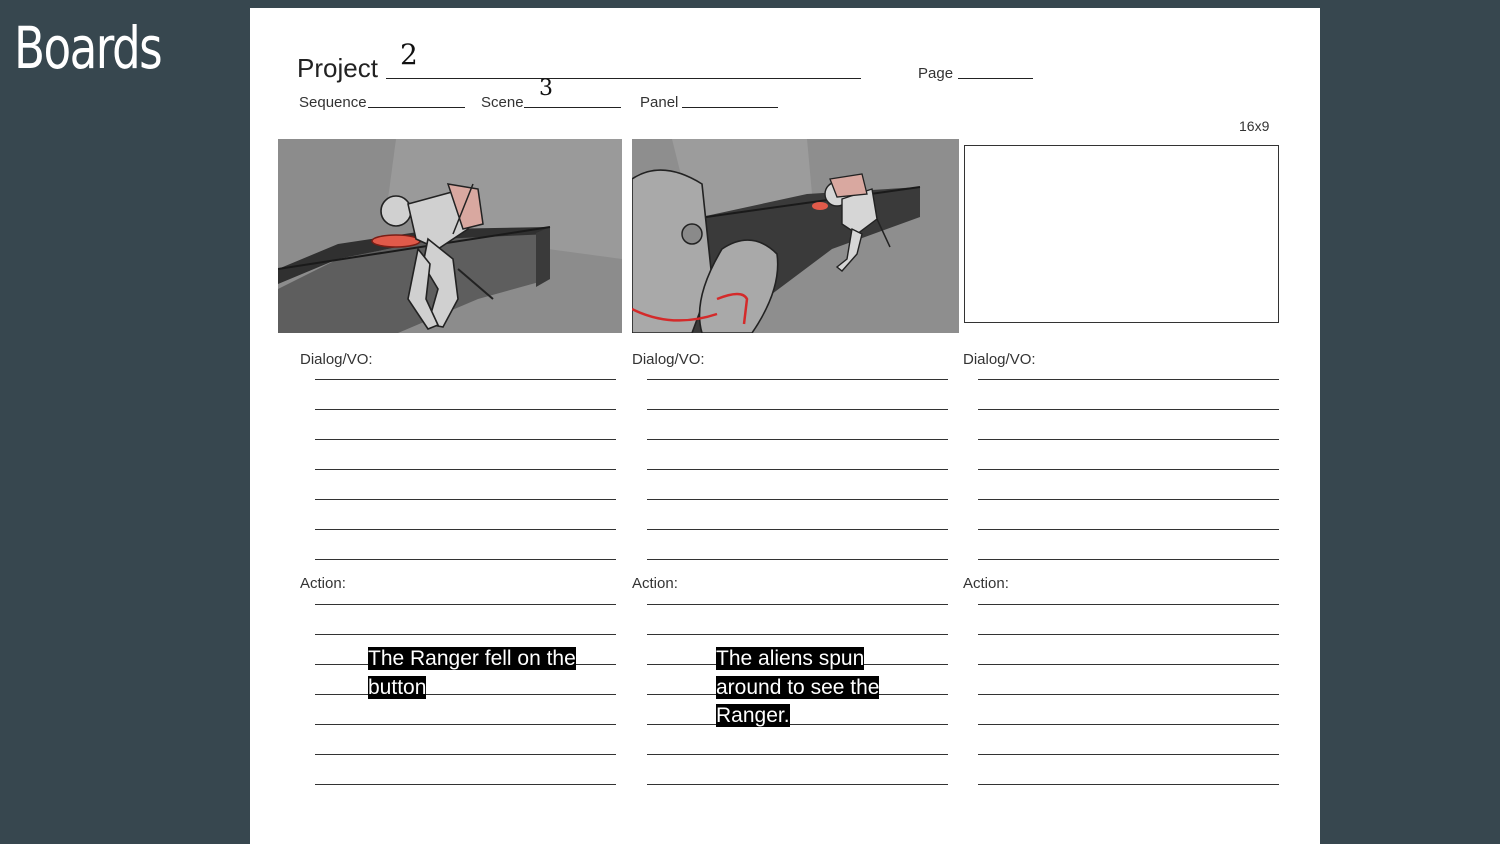 The height and width of the screenshot is (844, 1500). What do you see at coordinates (995, 78) in the screenshot?
I see `page-line` at bounding box center [995, 78].